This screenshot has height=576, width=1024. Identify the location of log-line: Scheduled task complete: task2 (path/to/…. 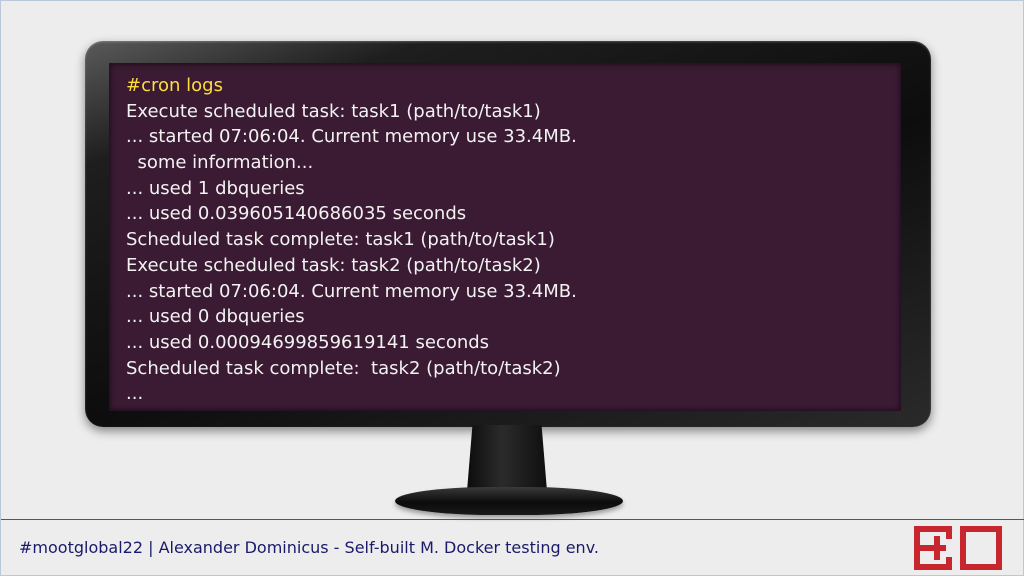
(343, 368).